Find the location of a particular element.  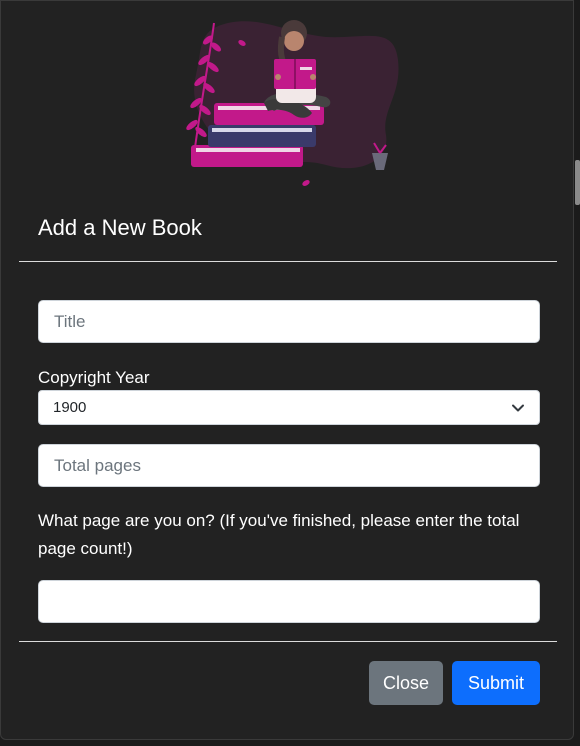

copyright-year-value: 1900 is located at coordinates (70, 407).